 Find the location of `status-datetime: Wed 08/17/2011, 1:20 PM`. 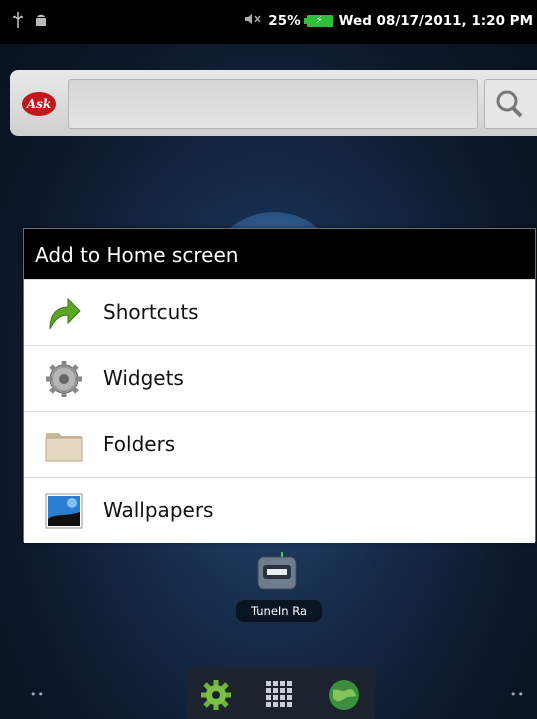

status-datetime: Wed 08/17/2011, 1:20 PM is located at coordinates (435, 21).